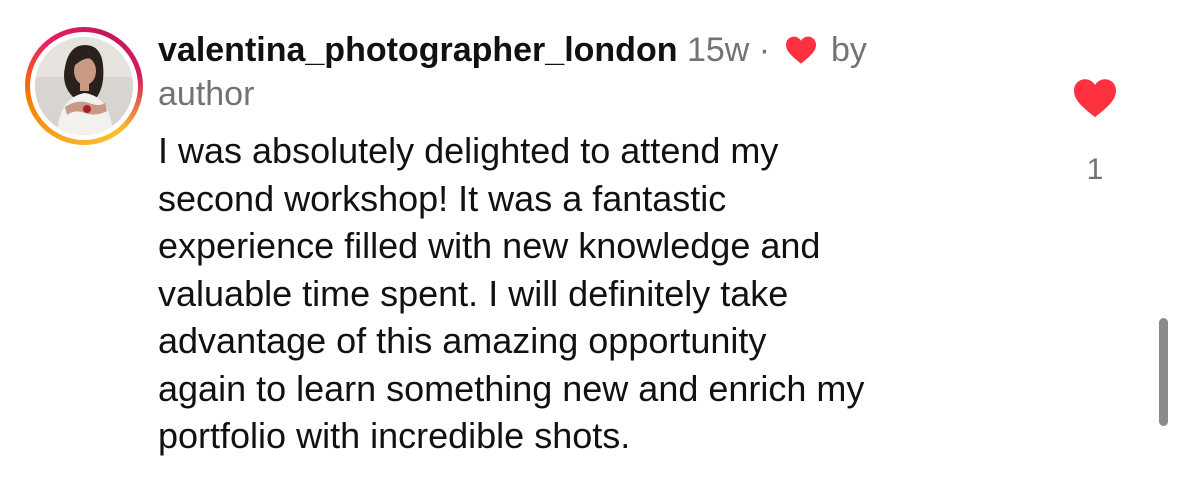 The width and height of the screenshot is (1179, 482). Describe the element at coordinates (489, 245) in the screenshot. I see `comment-text-line: experience filled with new knowledge and` at that location.